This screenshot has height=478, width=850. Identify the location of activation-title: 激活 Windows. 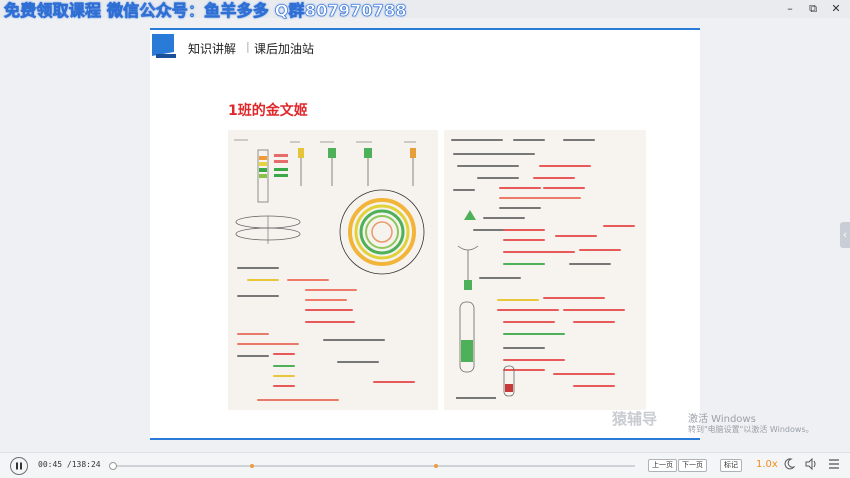
(722, 419).